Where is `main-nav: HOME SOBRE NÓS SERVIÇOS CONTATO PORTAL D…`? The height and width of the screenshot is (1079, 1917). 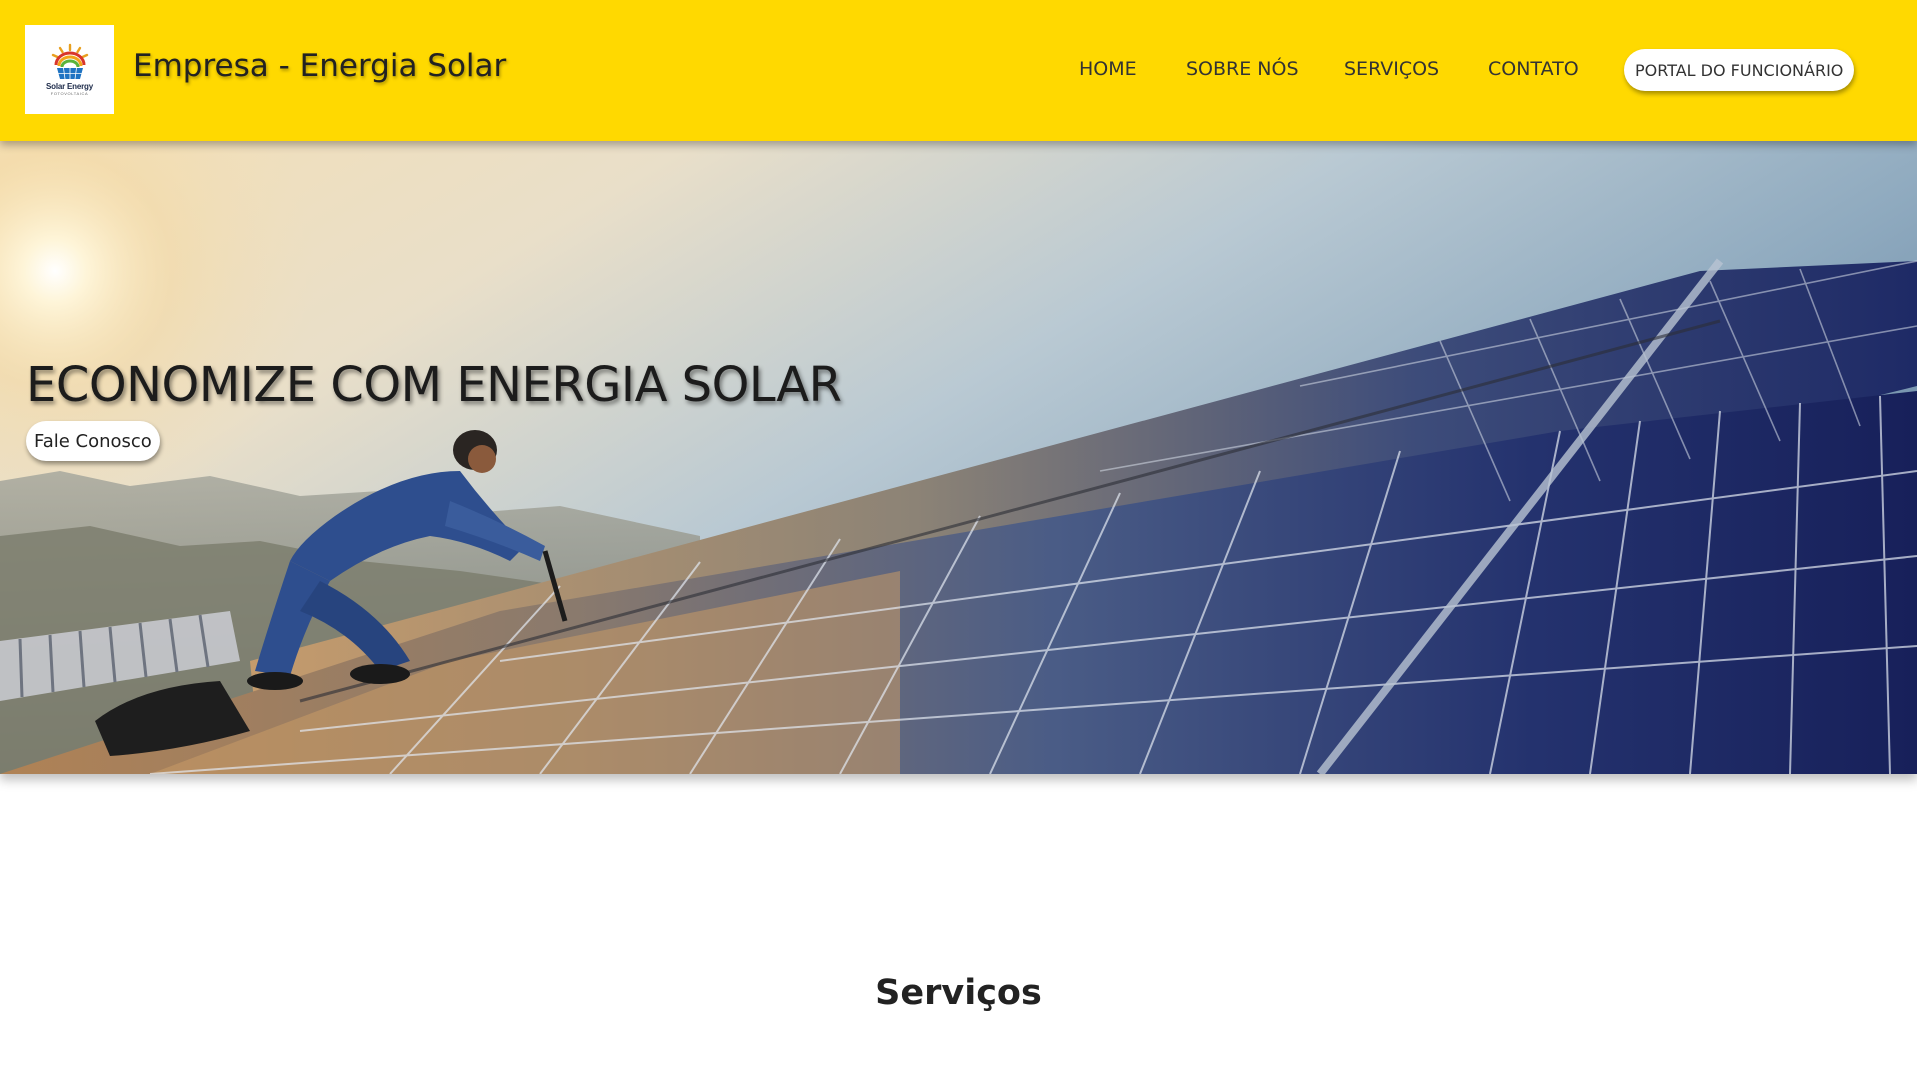
main-nav: HOME SOBRE NÓS SERVIÇOS CONTATO PORTAL D… is located at coordinates (958, 70).